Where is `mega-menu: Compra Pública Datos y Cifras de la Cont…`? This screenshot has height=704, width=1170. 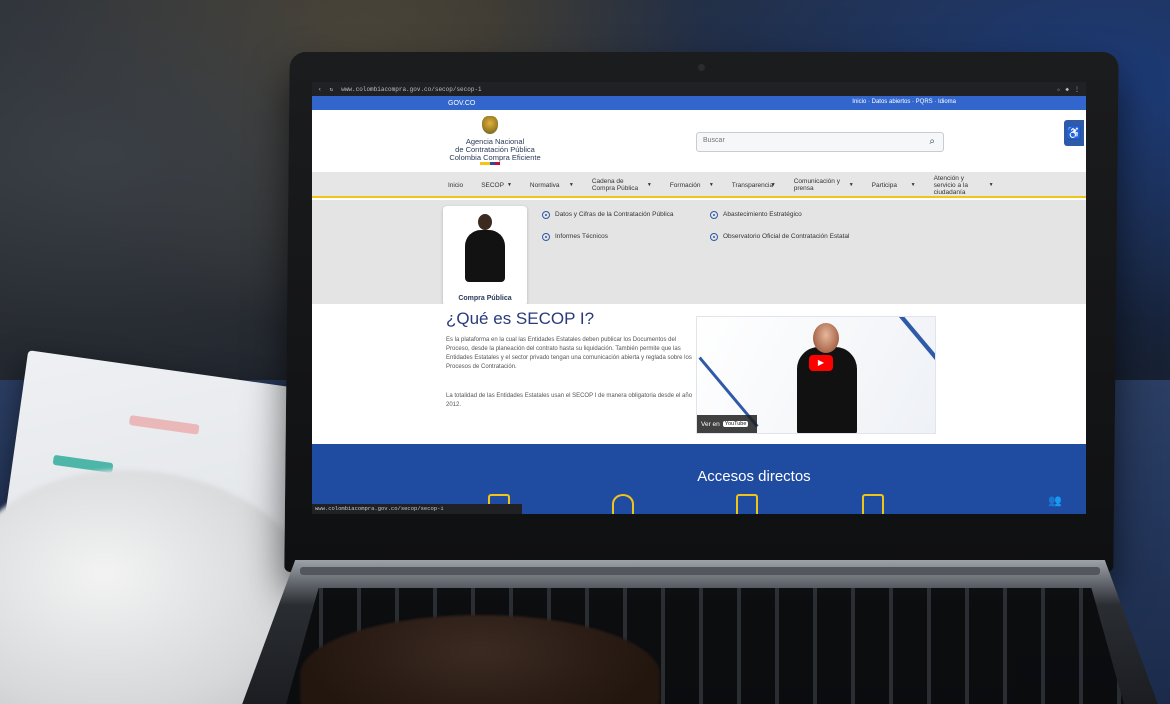
mega-menu: Compra Pública Datos y Cifras de la Cont… is located at coordinates (699, 253).